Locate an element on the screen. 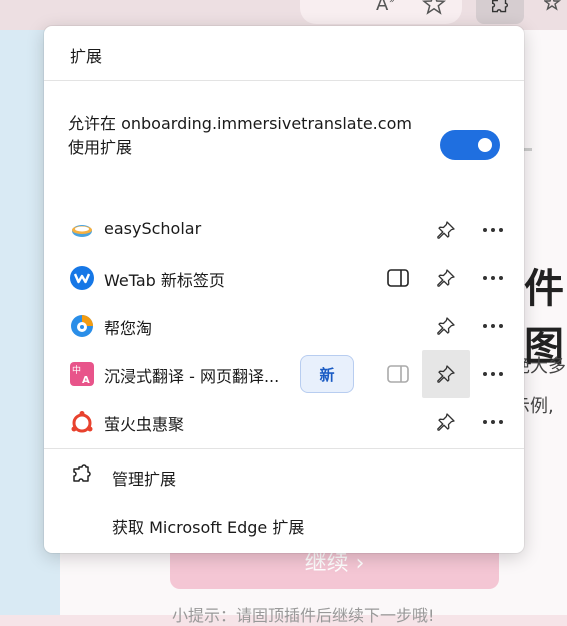 This screenshot has height=626, width=567. get-extensions-item: 获取 Microsoft Edge 扩展 is located at coordinates (284, 524).